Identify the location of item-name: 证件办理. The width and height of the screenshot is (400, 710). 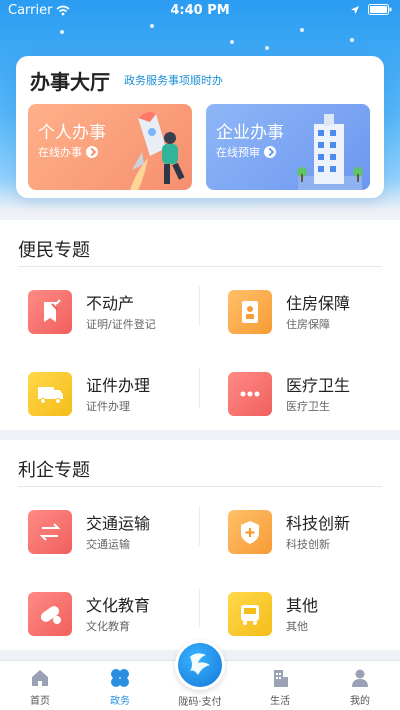
(118, 385).